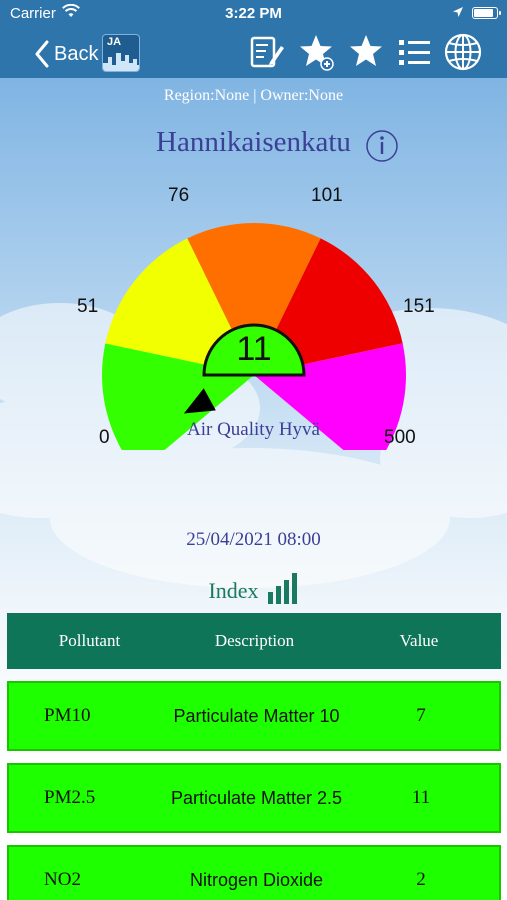 This screenshot has height=900, width=507. What do you see at coordinates (253, 95) in the screenshot?
I see `region-owner-label: Region:None | Owner:None` at bounding box center [253, 95].